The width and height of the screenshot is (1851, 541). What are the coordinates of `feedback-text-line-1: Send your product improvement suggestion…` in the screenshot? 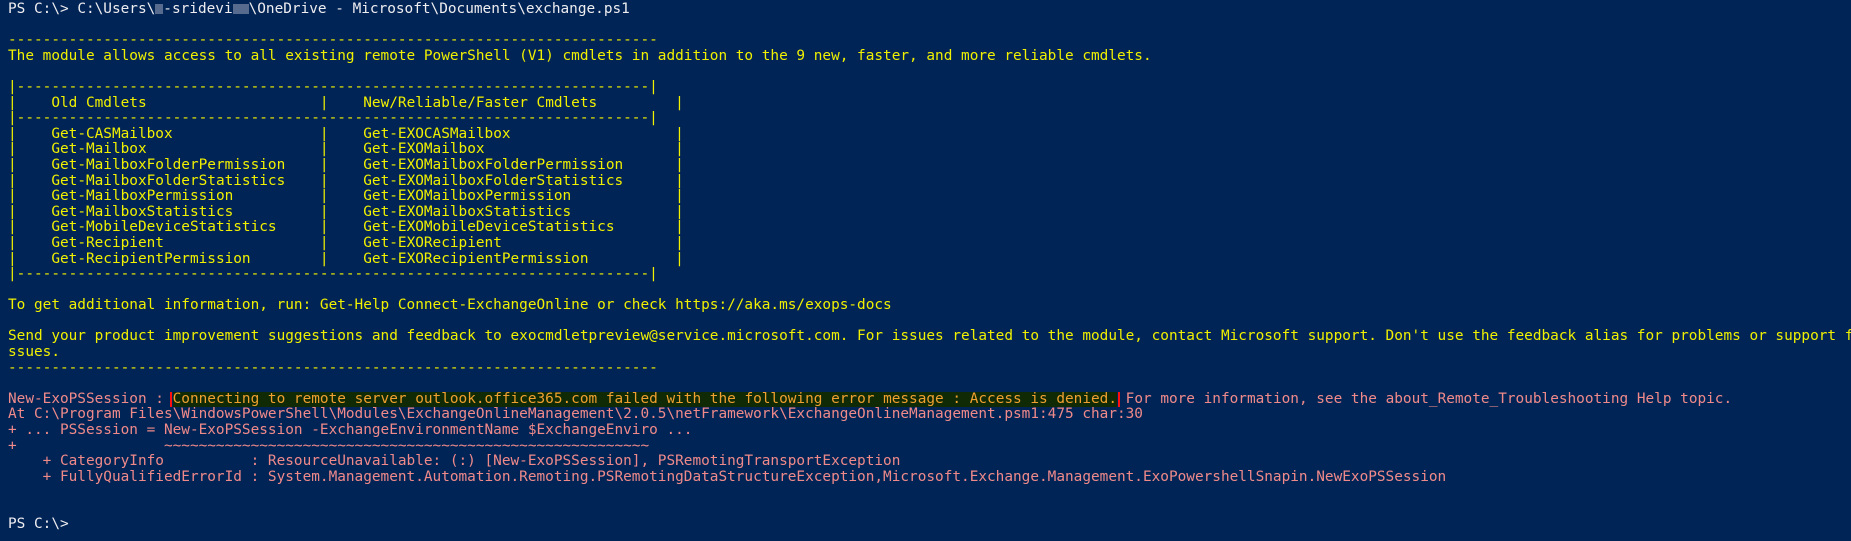 It's located at (929, 337).